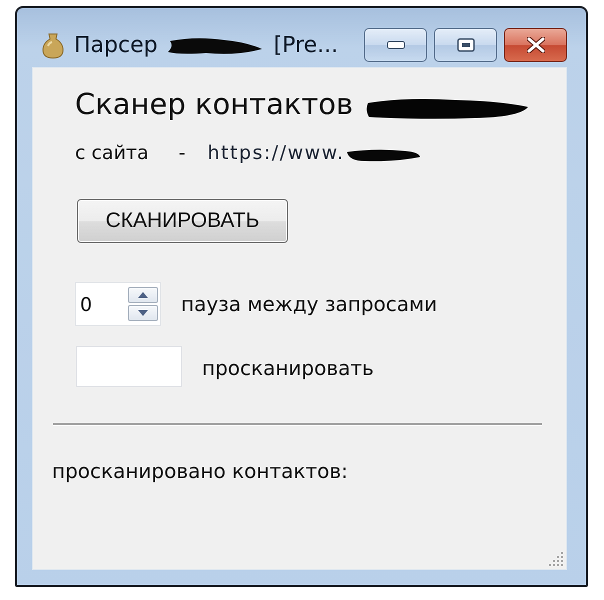 This screenshot has width=604, height=600. What do you see at coordinates (276, 153) in the screenshot?
I see `url-text: https://www.` at bounding box center [276, 153].